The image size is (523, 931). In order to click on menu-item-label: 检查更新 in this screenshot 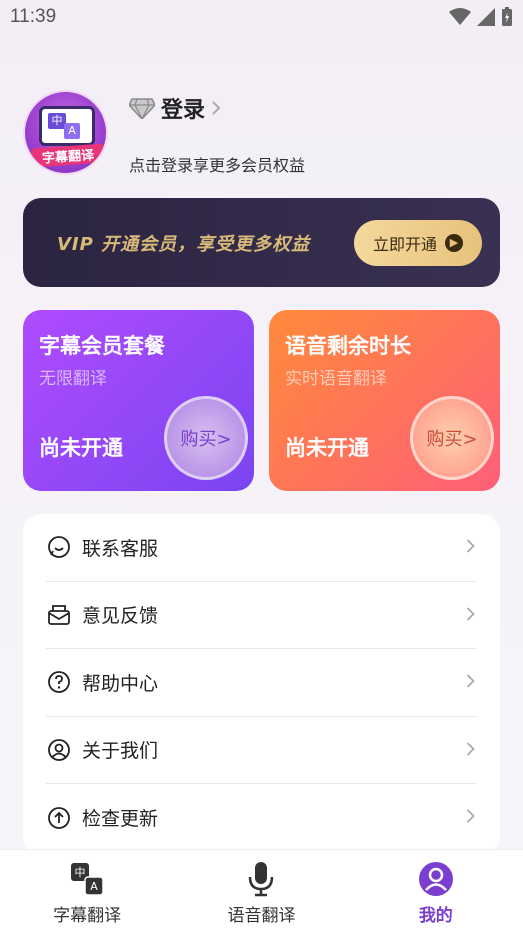, I will do `click(120, 819)`.